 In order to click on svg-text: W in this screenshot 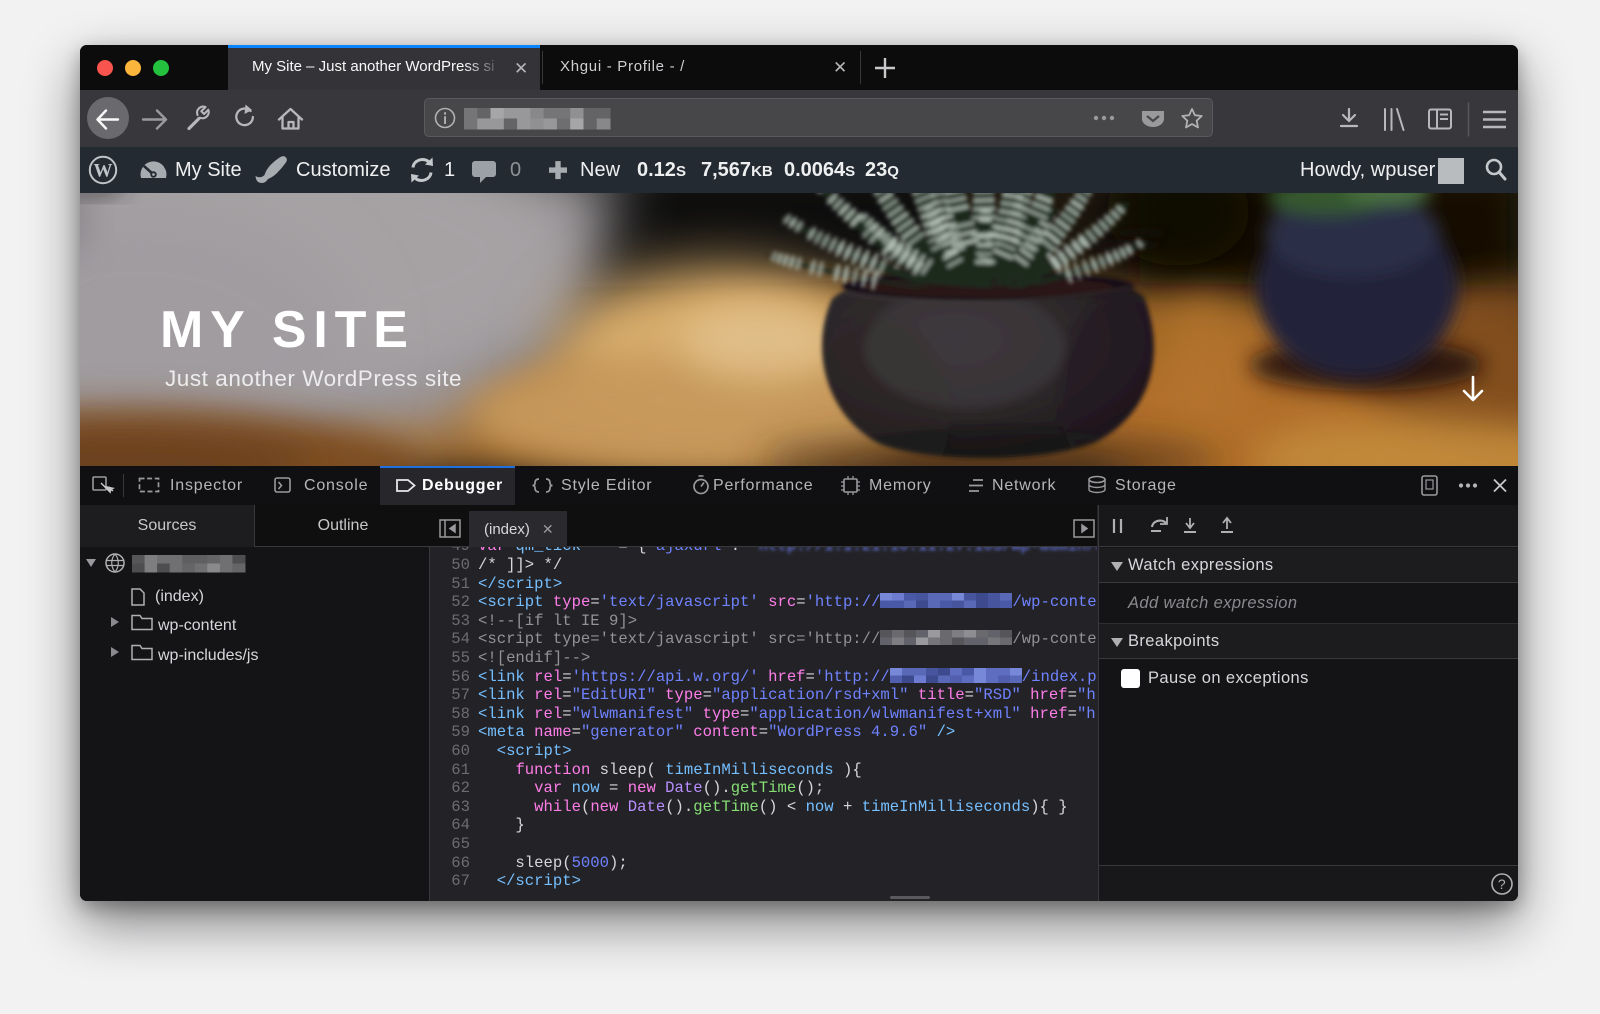, I will do `click(103, 171)`.